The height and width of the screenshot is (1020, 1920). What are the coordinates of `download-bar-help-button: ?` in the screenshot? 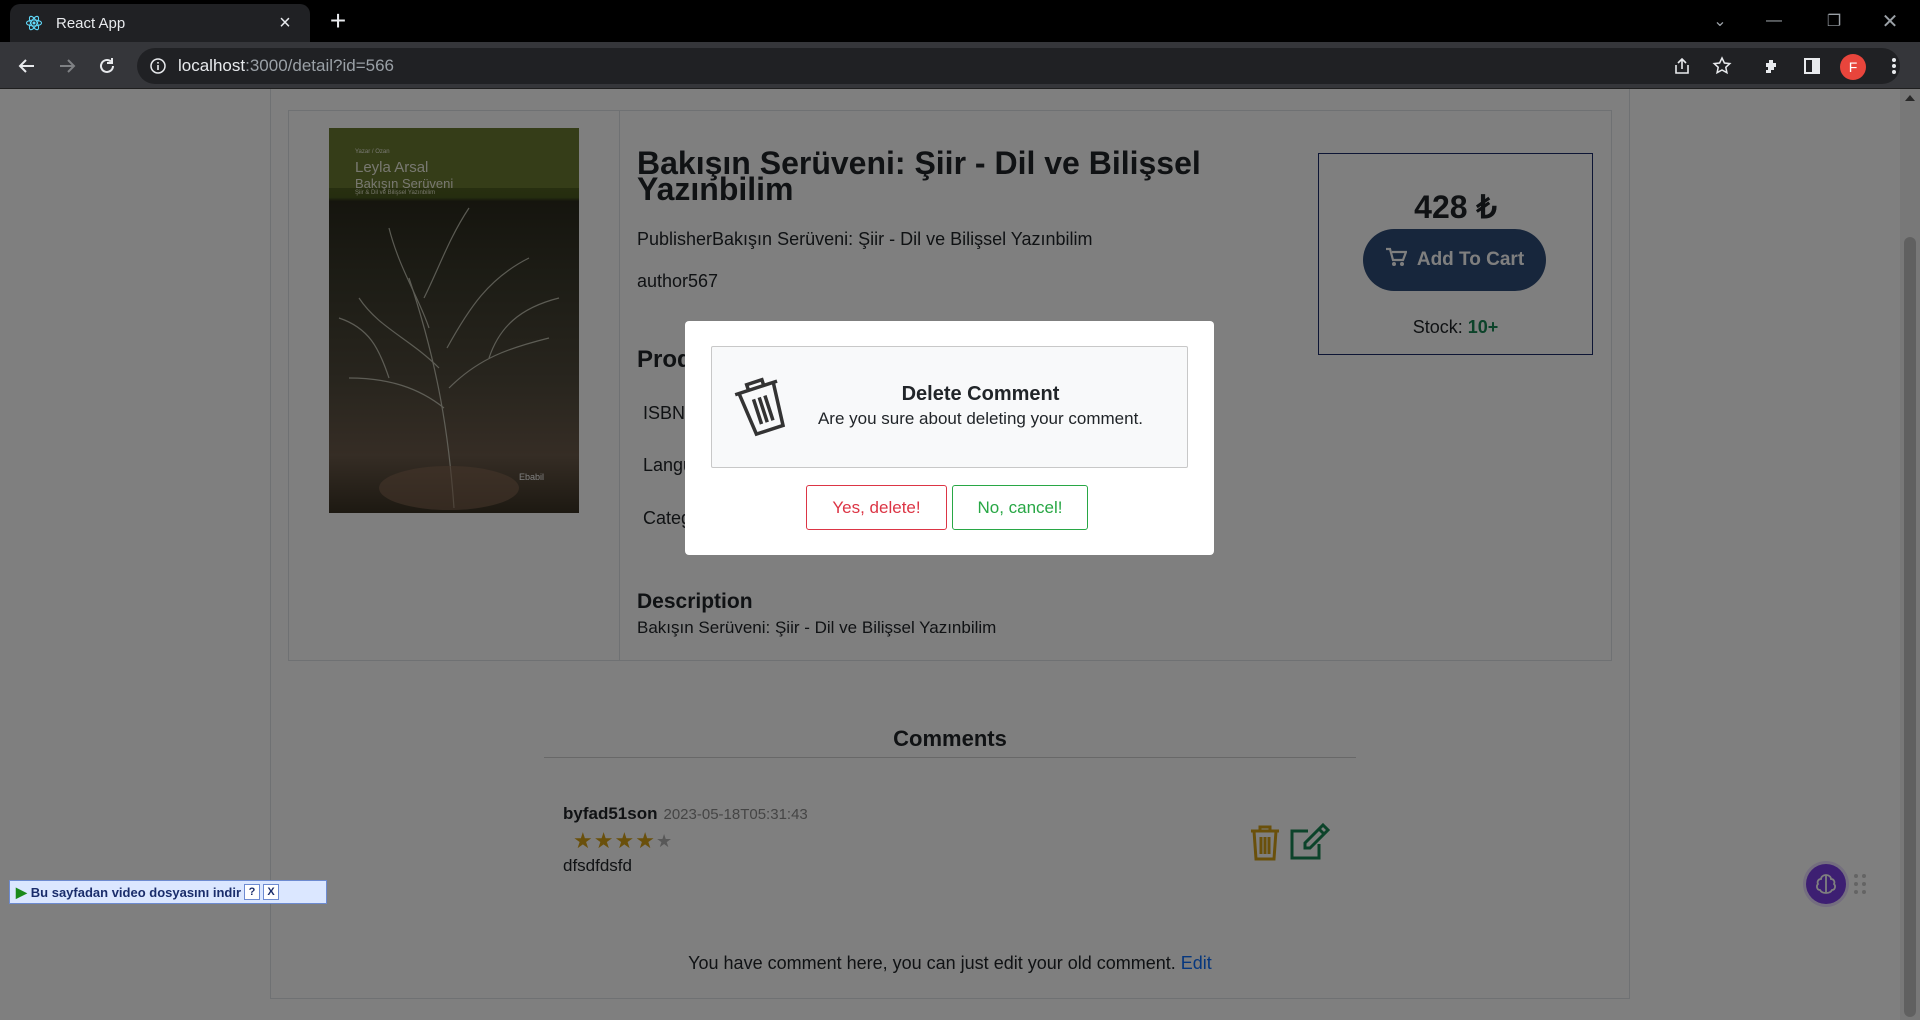 It's located at (252, 892).